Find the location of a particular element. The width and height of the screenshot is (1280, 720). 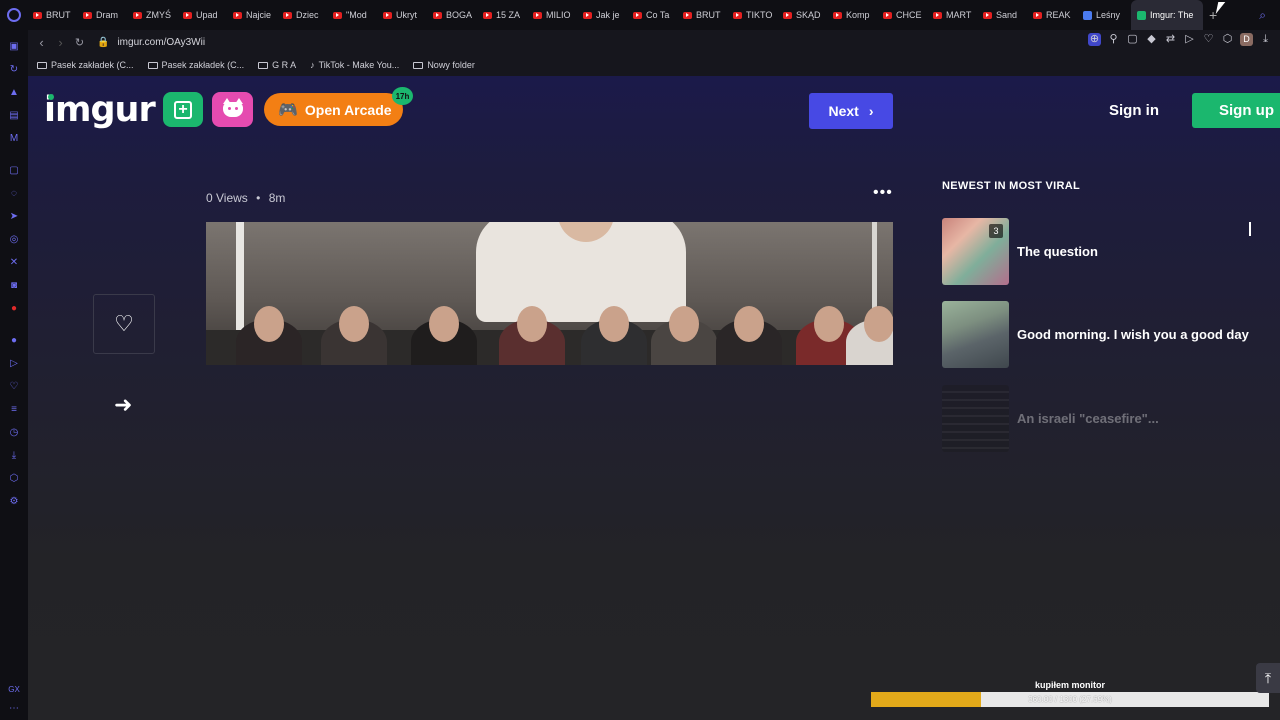

tab: Ukryt is located at coordinates (406, 15).